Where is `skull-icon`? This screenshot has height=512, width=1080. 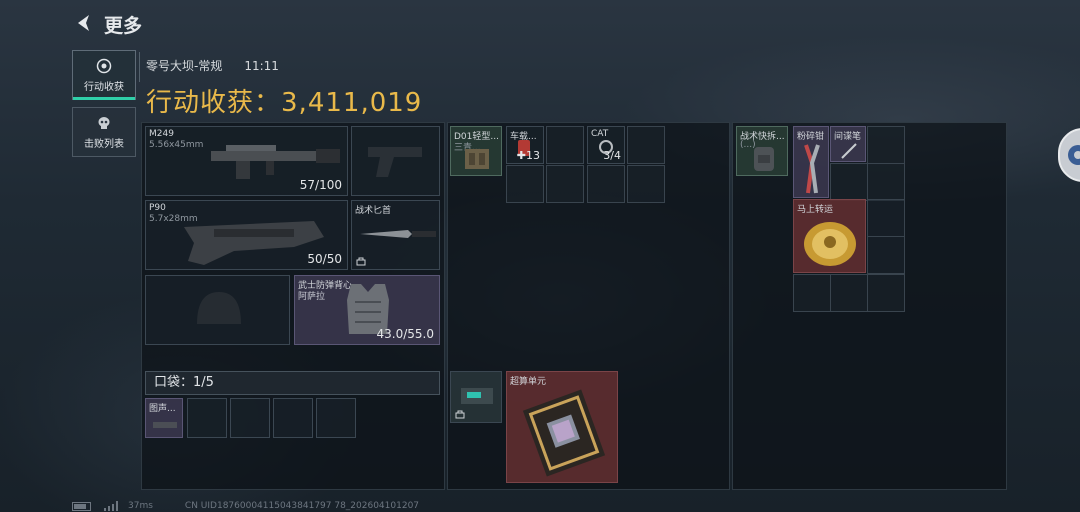 skull-icon is located at coordinates (104, 122).